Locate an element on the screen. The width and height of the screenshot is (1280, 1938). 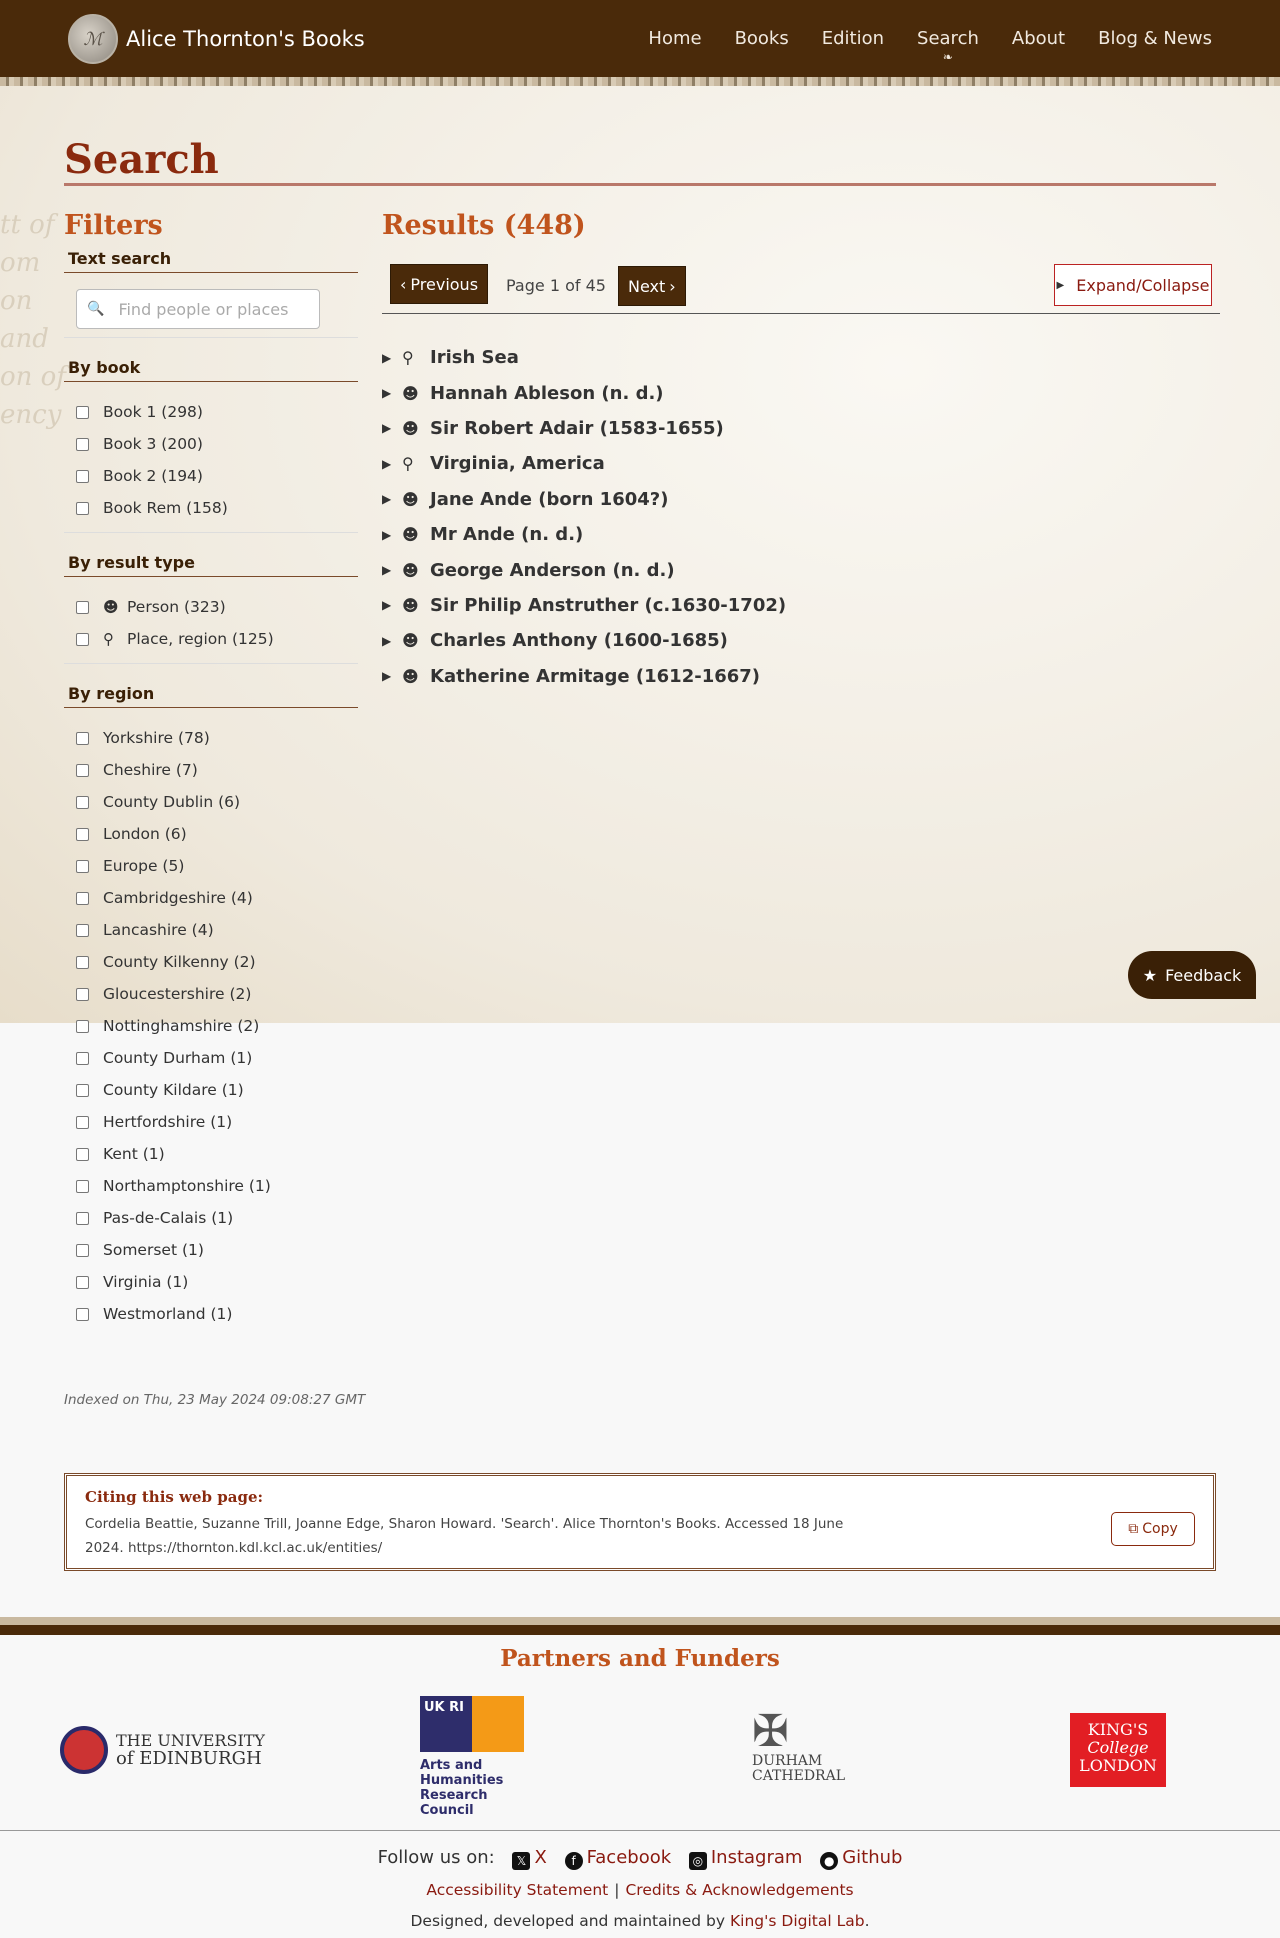
book-option: Book 2 (194) is located at coordinates (211, 476).